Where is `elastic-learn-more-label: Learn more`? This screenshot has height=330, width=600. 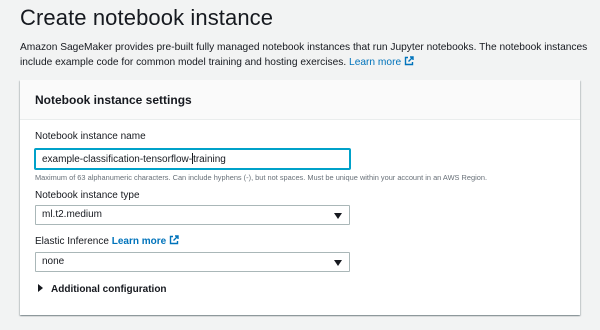
elastic-learn-more-label: Learn more is located at coordinates (139, 241).